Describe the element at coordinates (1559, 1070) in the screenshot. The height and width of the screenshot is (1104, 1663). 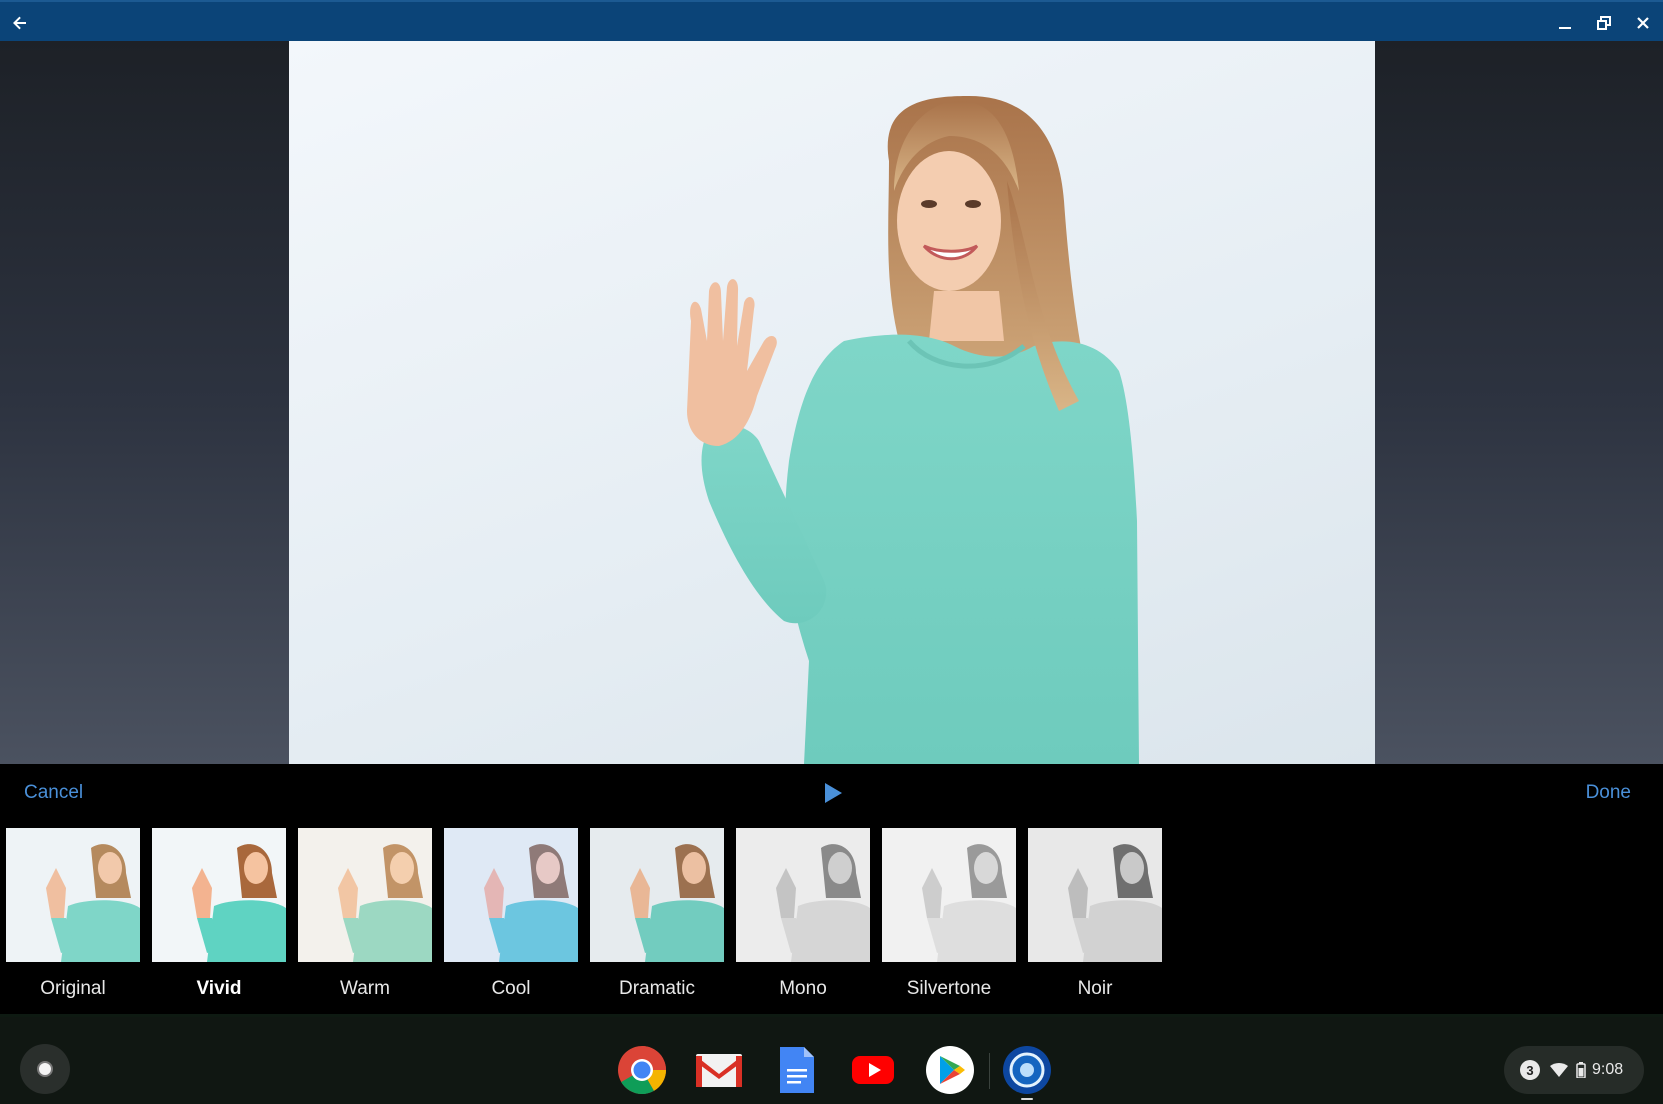
I see `wifi-icon` at that location.